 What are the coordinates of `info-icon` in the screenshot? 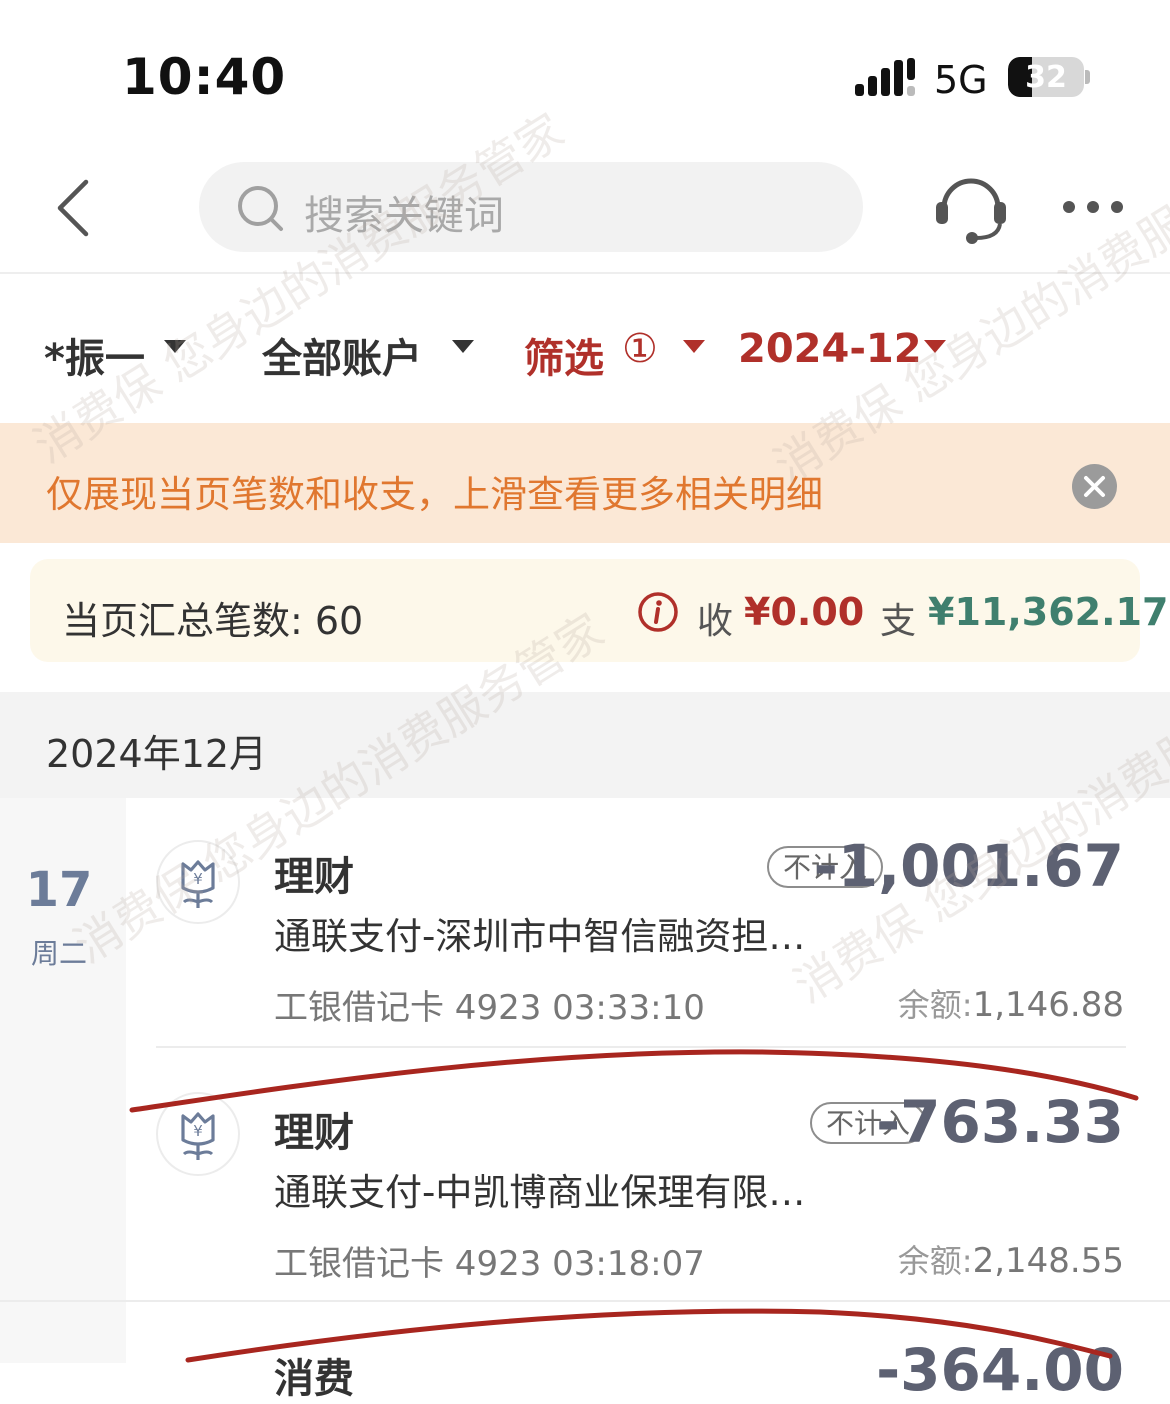 It's located at (658, 612).